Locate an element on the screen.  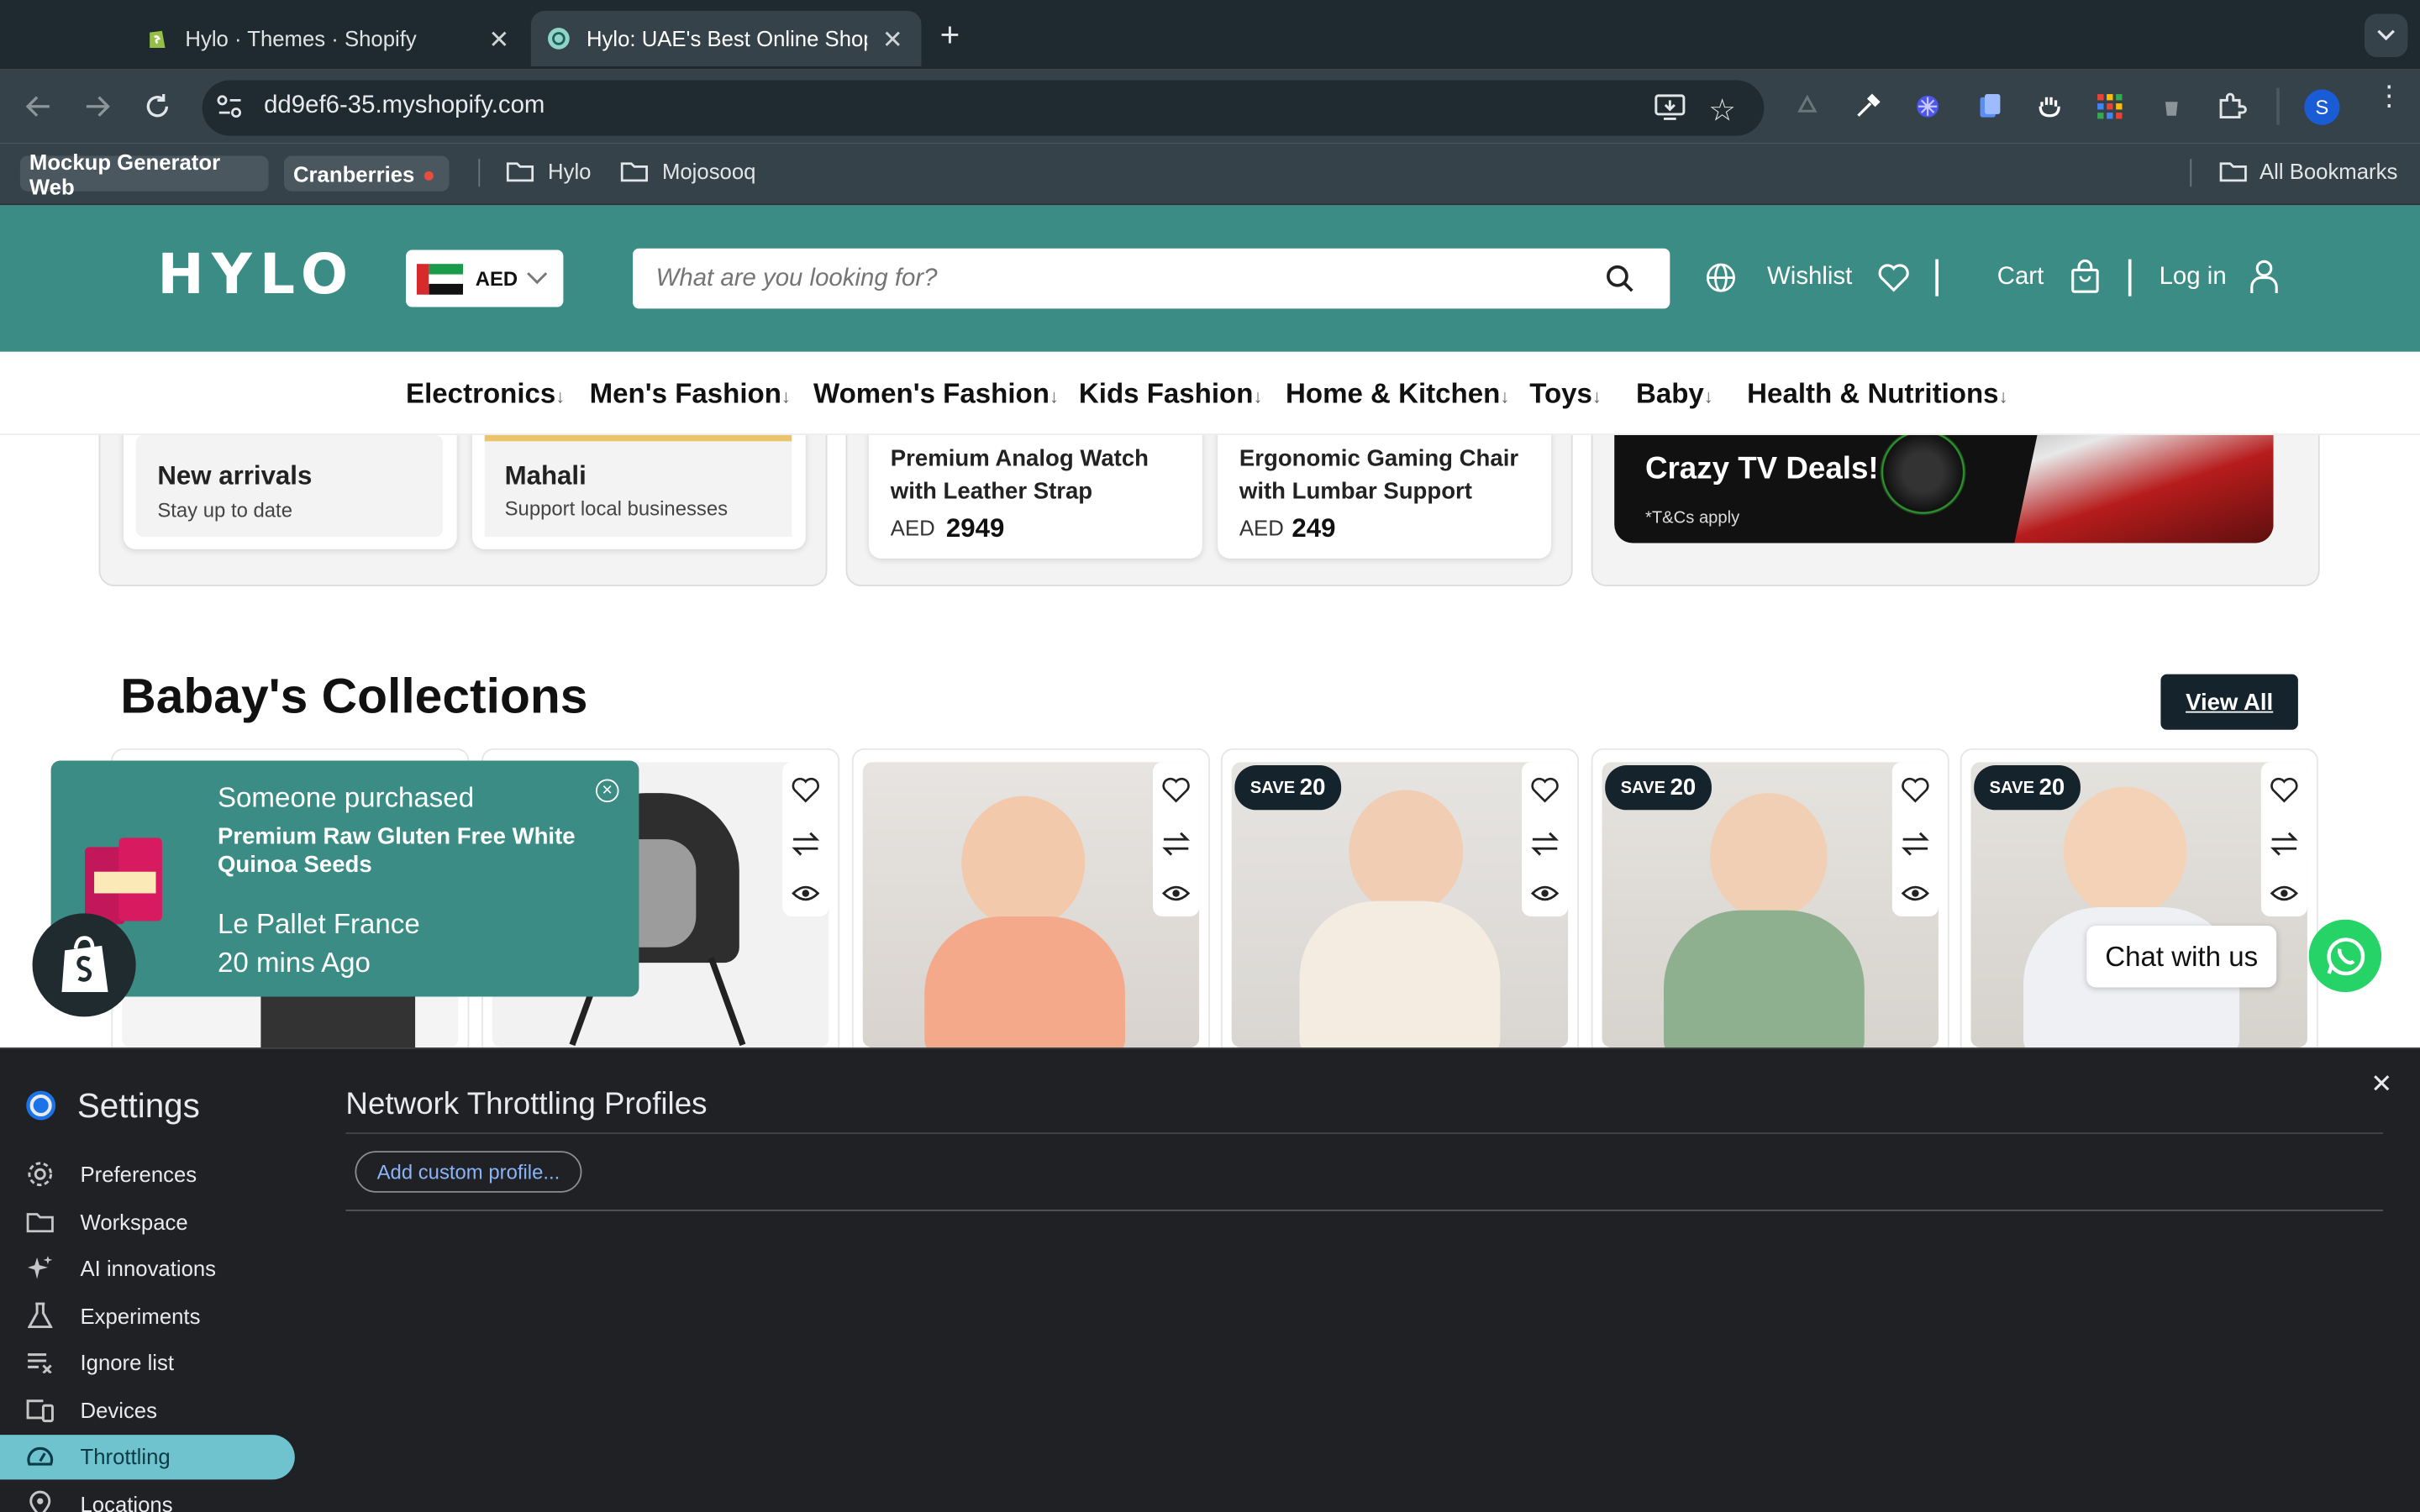
bookmark-mockup-generator: Mockup Generator Web is located at coordinates (144, 173).